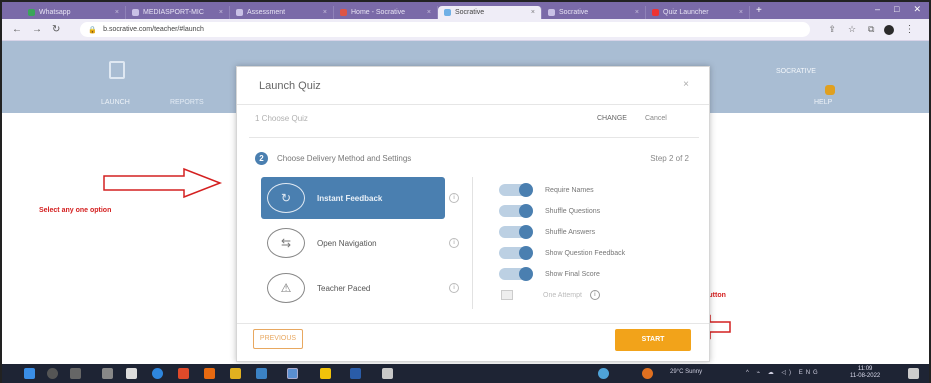  What do you see at coordinates (31, 12) in the screenshot?
I see `whatsapp-icon` at bounding box center [31, 12].